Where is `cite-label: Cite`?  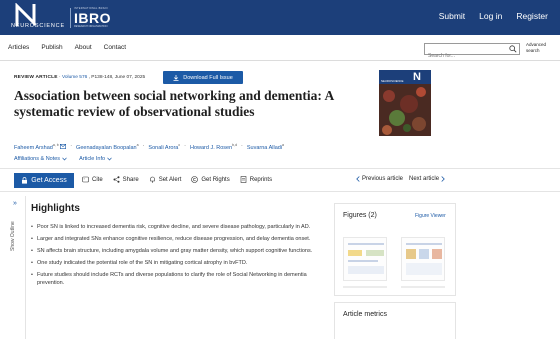 cite-label: Cite is located at coordinates (97, 179).